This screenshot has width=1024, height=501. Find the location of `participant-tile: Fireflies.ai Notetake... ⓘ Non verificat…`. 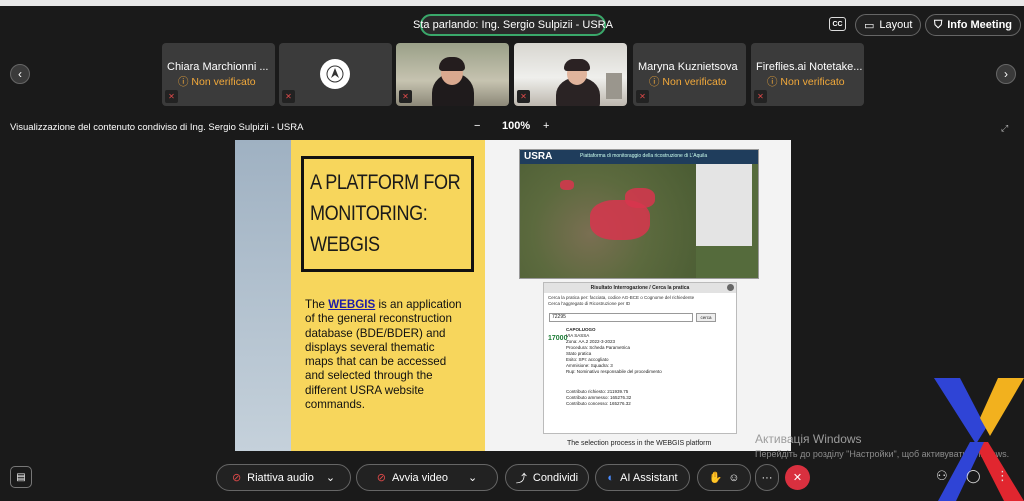

participant-tile: Fireflies.ai Notetake... ⓘ Non verificat… is located at coordinates (807, 74).